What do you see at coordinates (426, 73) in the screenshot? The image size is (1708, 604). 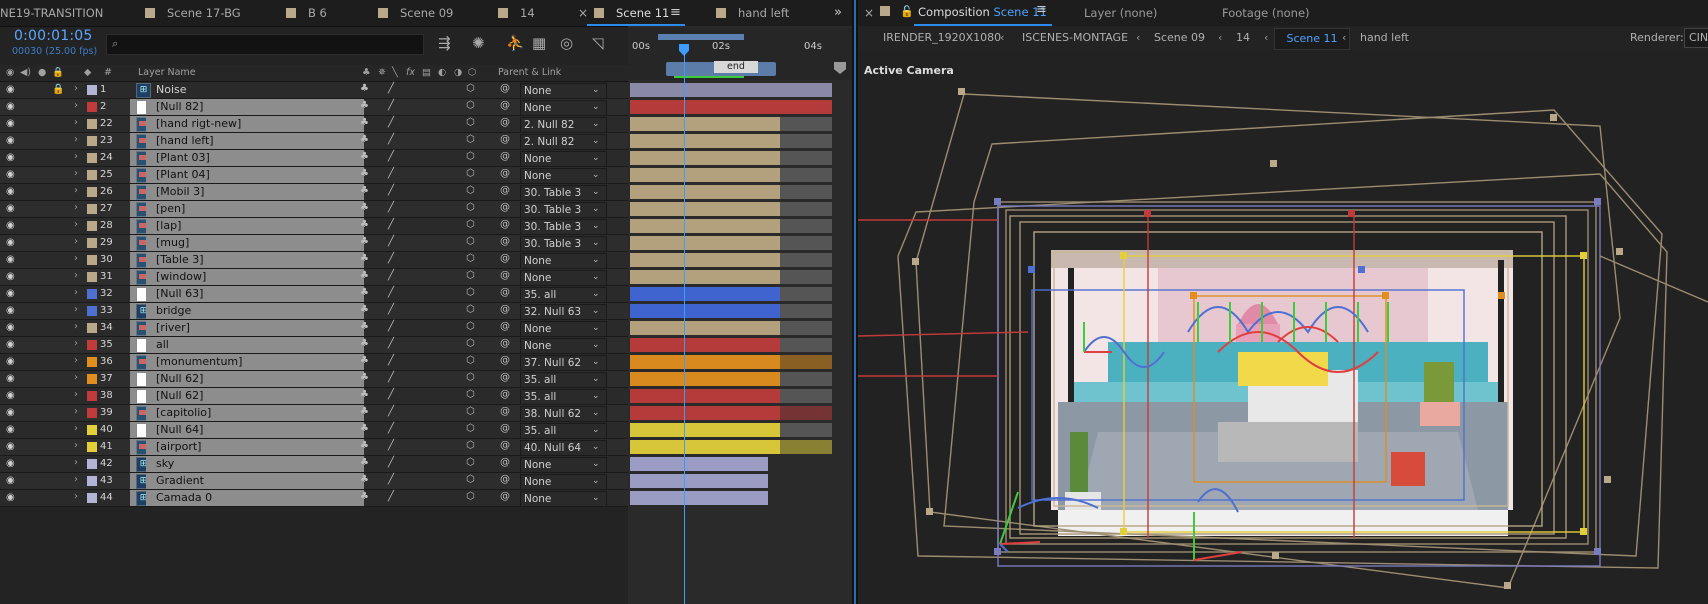 I see `frame-blend-switch-icon: ▤` at bounding box center [426, 73].